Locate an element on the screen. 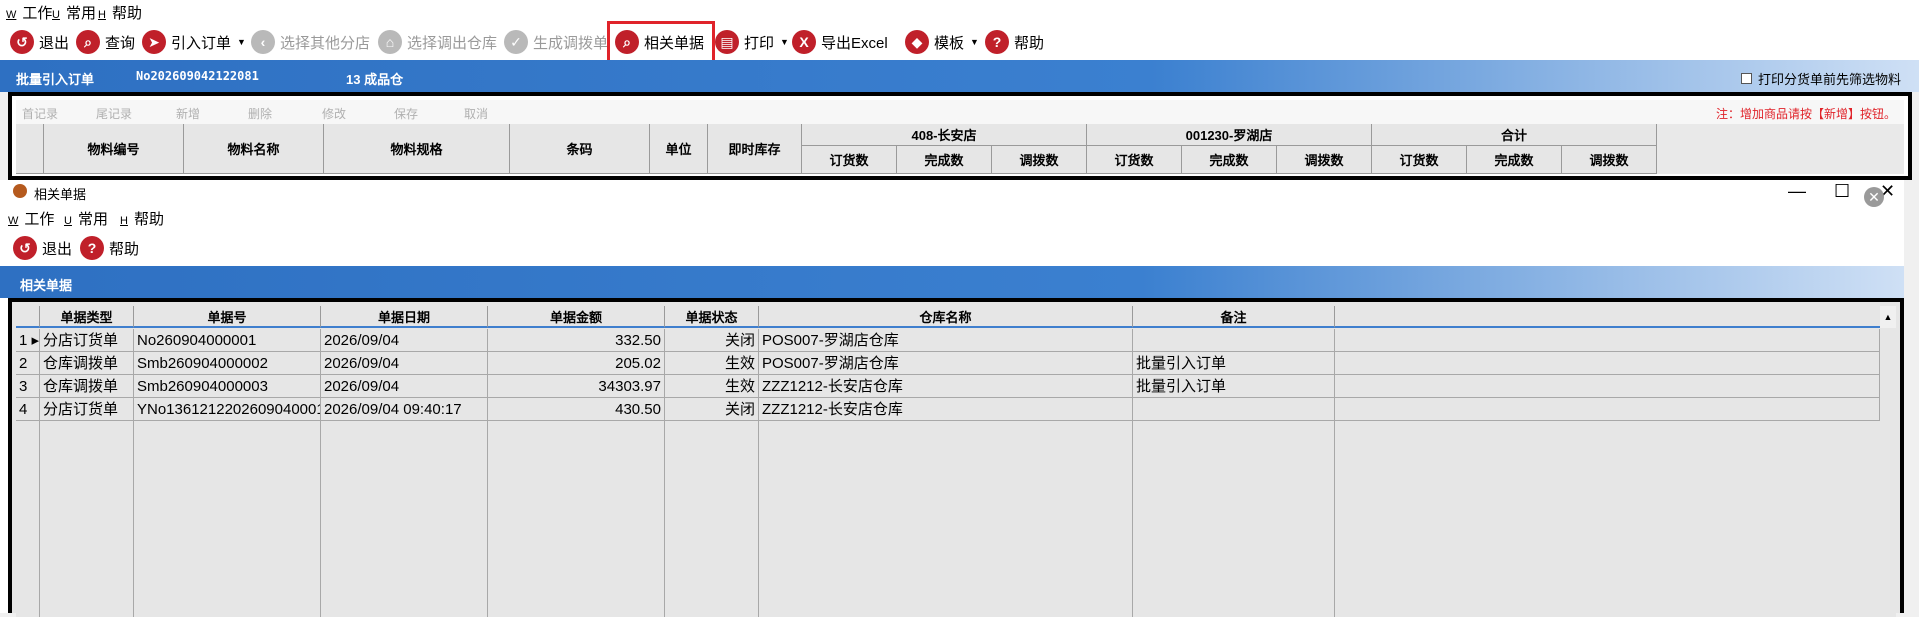  grid-line is located at coordinates (487, 519).